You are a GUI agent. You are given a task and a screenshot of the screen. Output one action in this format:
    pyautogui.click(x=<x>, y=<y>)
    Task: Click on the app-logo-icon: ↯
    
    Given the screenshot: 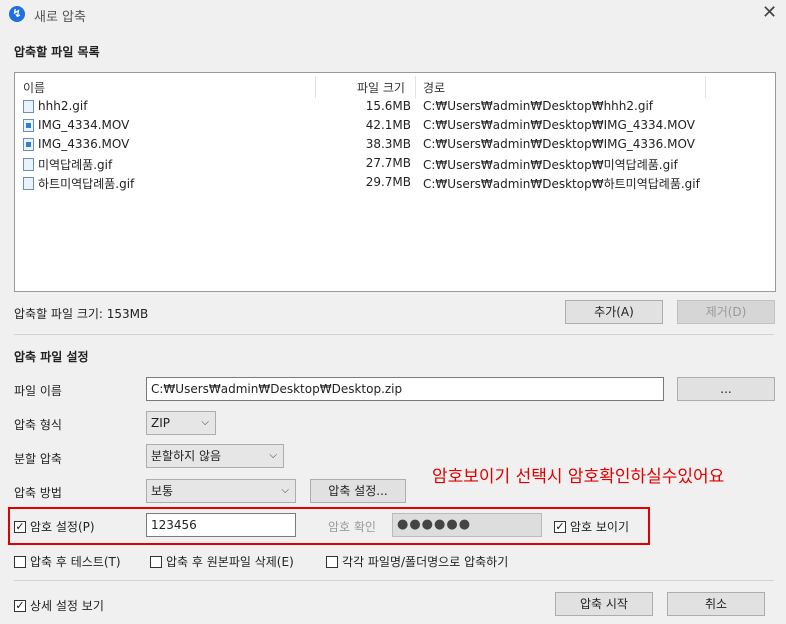 What is the action you would take?
    pyautogui.click(x=17, y=14)
    